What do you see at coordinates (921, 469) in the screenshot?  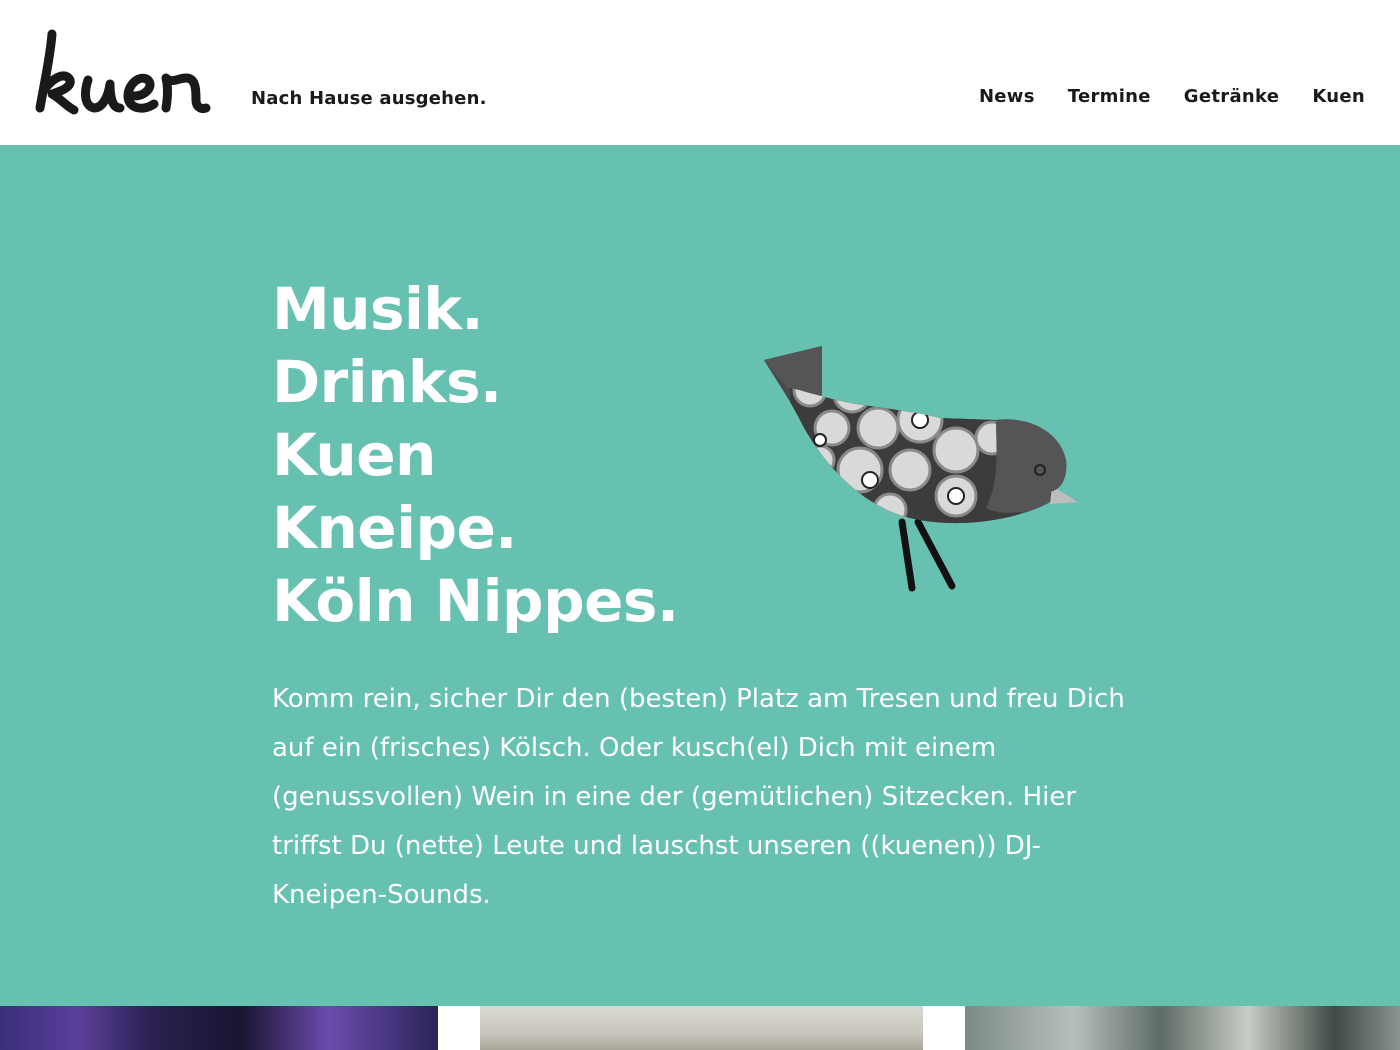 I see `bird-illustration` at bounding box center [921, 469].